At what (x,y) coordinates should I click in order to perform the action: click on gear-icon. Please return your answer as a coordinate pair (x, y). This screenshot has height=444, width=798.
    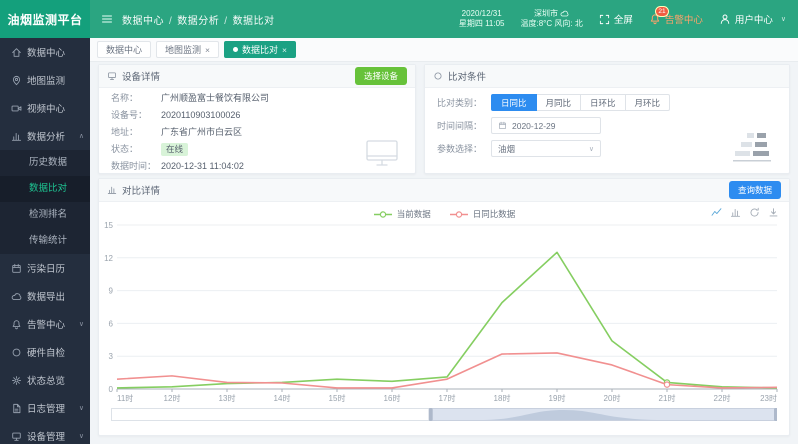
    Looking at the image, I should click on (16, 380).